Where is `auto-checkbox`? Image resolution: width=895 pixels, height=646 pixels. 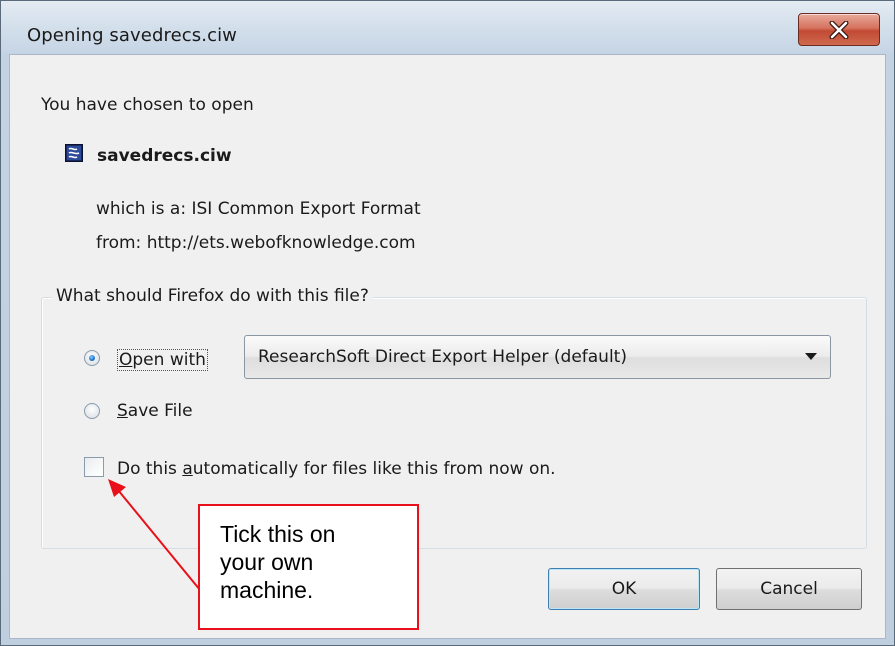 auto-checkbox is located at coordinates (94, 467).